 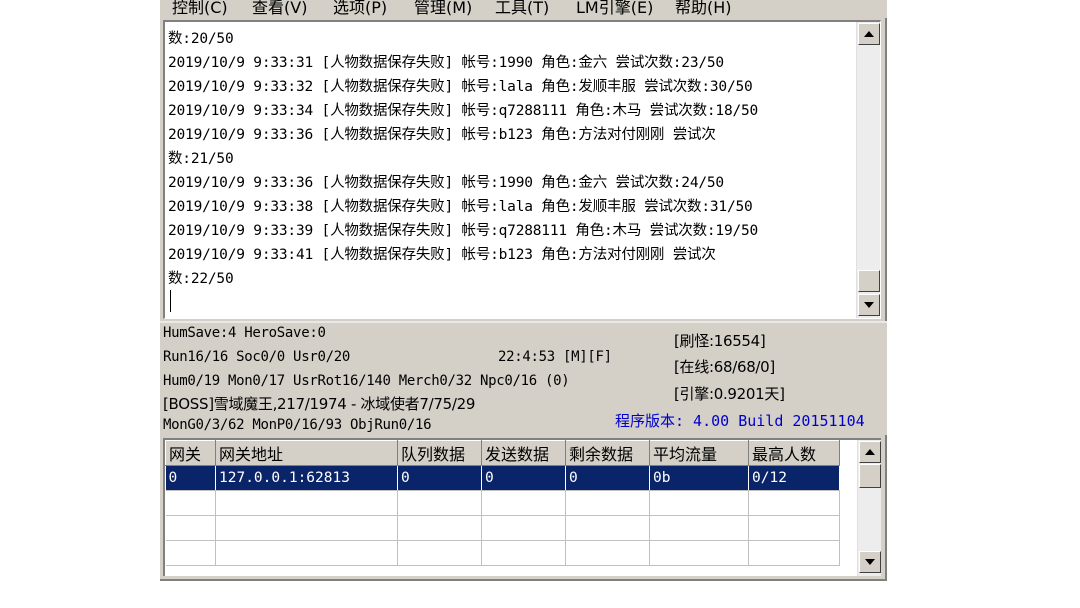 I want to click on scroll-up-button, so click(x=869, y=34).